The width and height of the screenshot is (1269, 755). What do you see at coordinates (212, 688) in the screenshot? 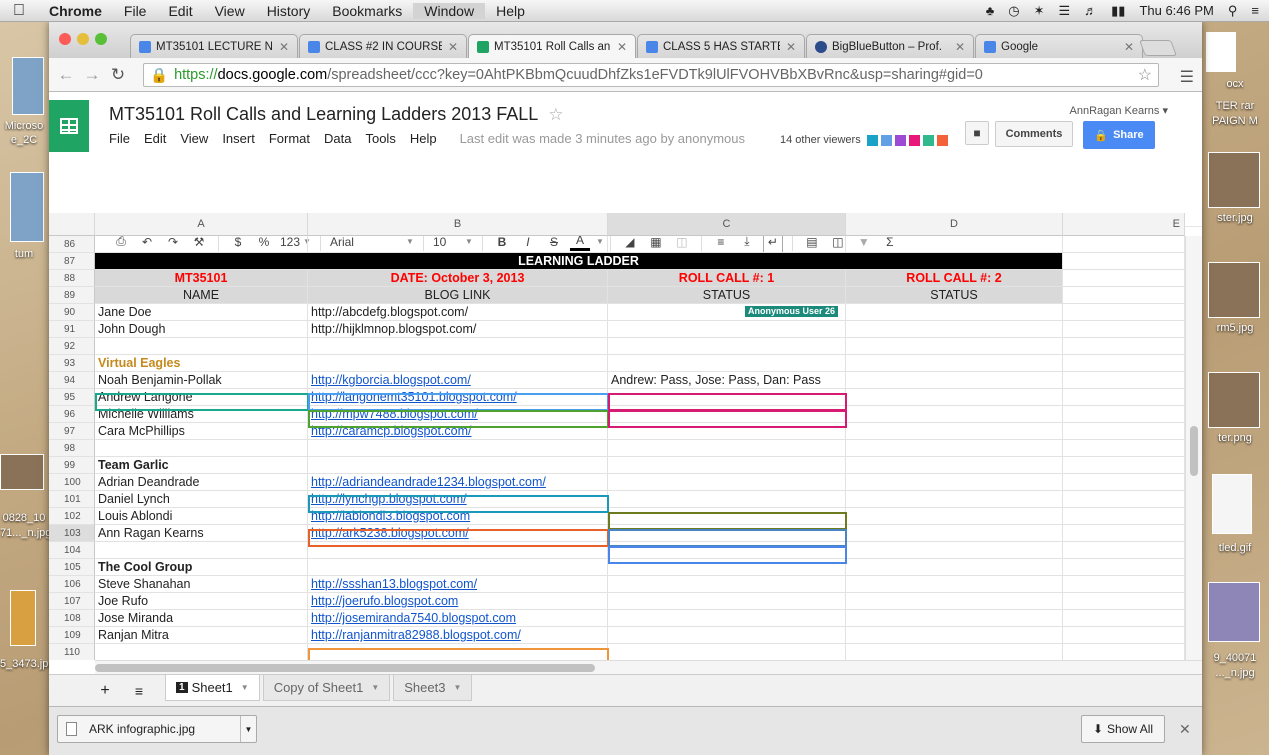
I see `sheet-tab-active: 1 Sheet1 ▼` at bounding box center [212, 688].